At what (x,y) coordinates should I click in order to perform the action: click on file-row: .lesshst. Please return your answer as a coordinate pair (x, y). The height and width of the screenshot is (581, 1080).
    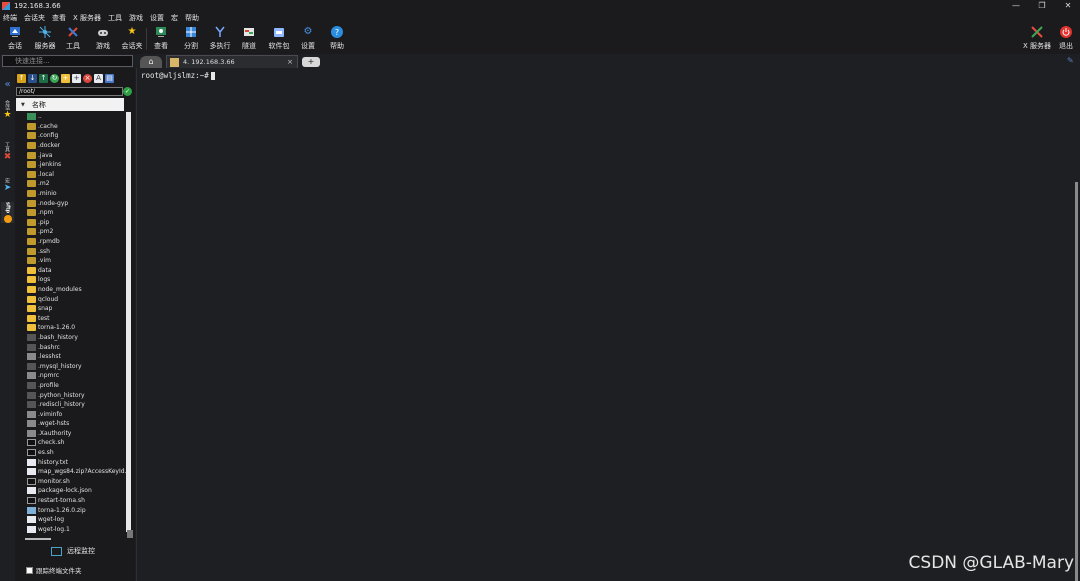
    Looking at the image, I should click on (77, 357).